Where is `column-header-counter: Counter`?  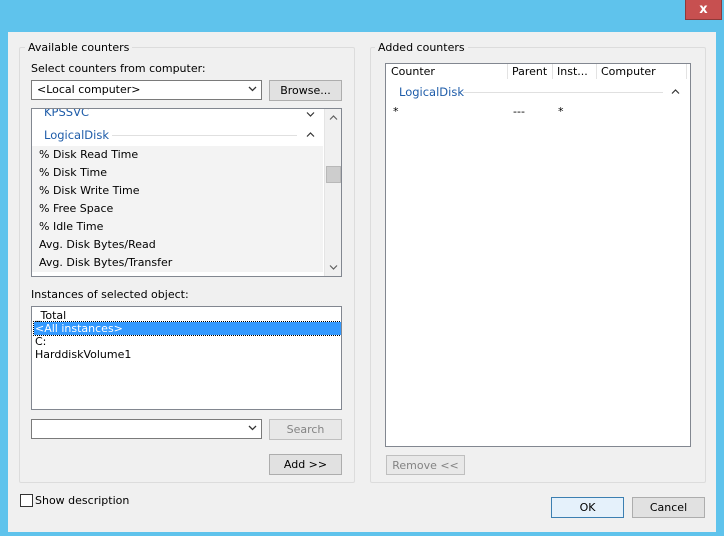 column-header-counter: Counter is located at coordinates (447, 71).